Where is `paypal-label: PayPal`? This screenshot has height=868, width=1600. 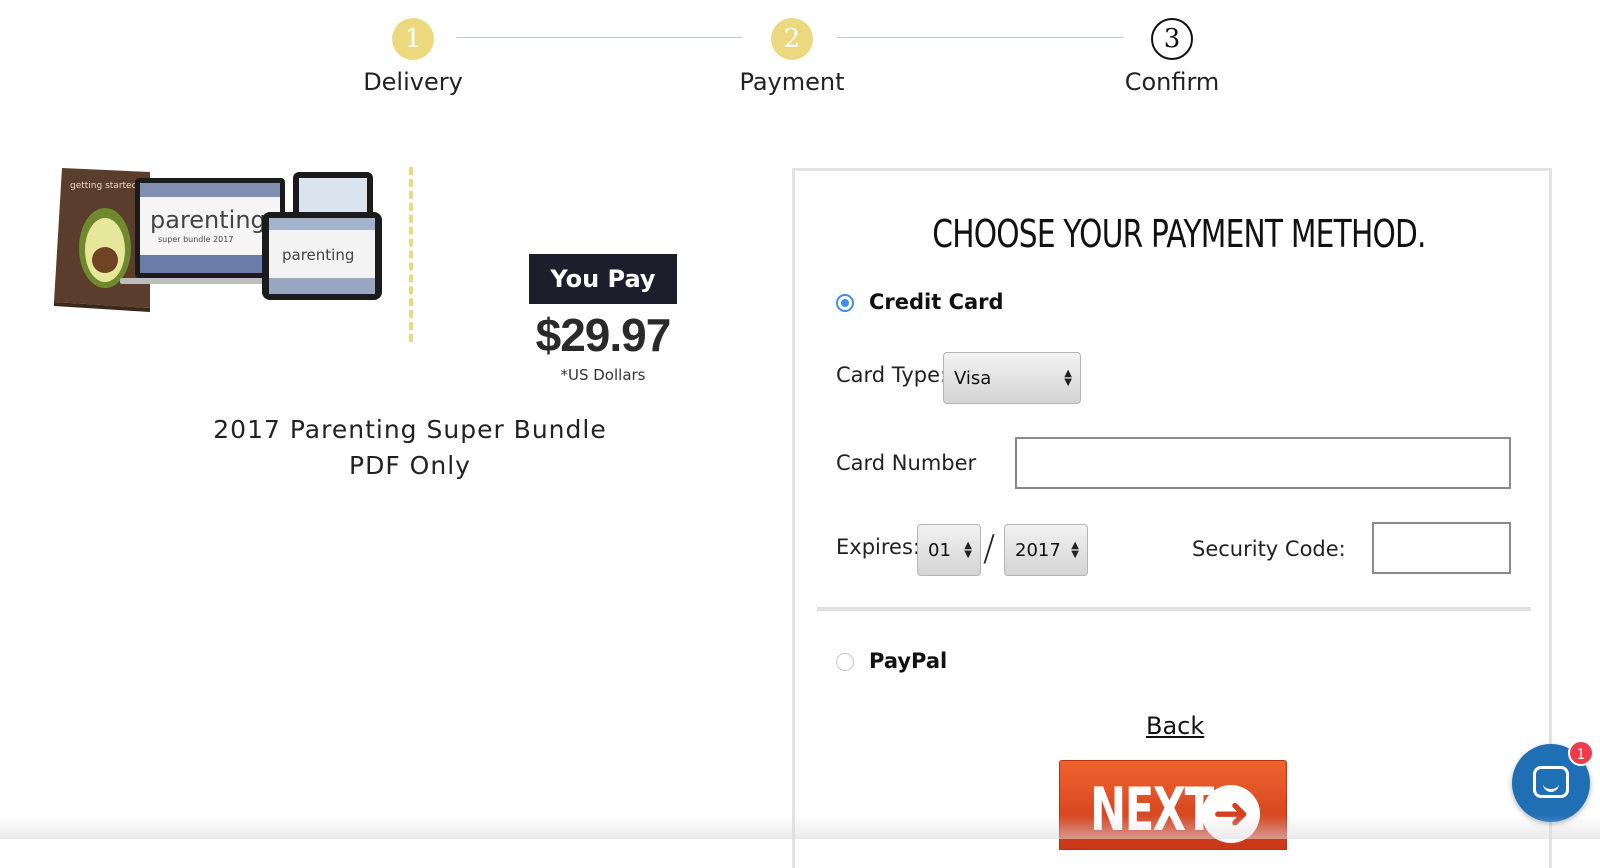
paypal-label: PayPal is located at coordinates (908, 661).